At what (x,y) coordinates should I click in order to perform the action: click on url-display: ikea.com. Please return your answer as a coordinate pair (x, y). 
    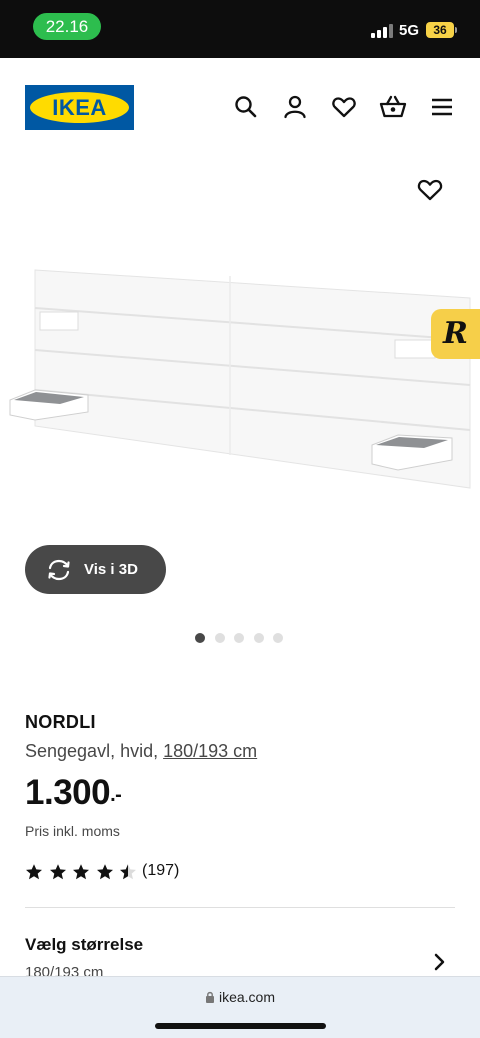
    Looking at the image, I should click on (240, 997).